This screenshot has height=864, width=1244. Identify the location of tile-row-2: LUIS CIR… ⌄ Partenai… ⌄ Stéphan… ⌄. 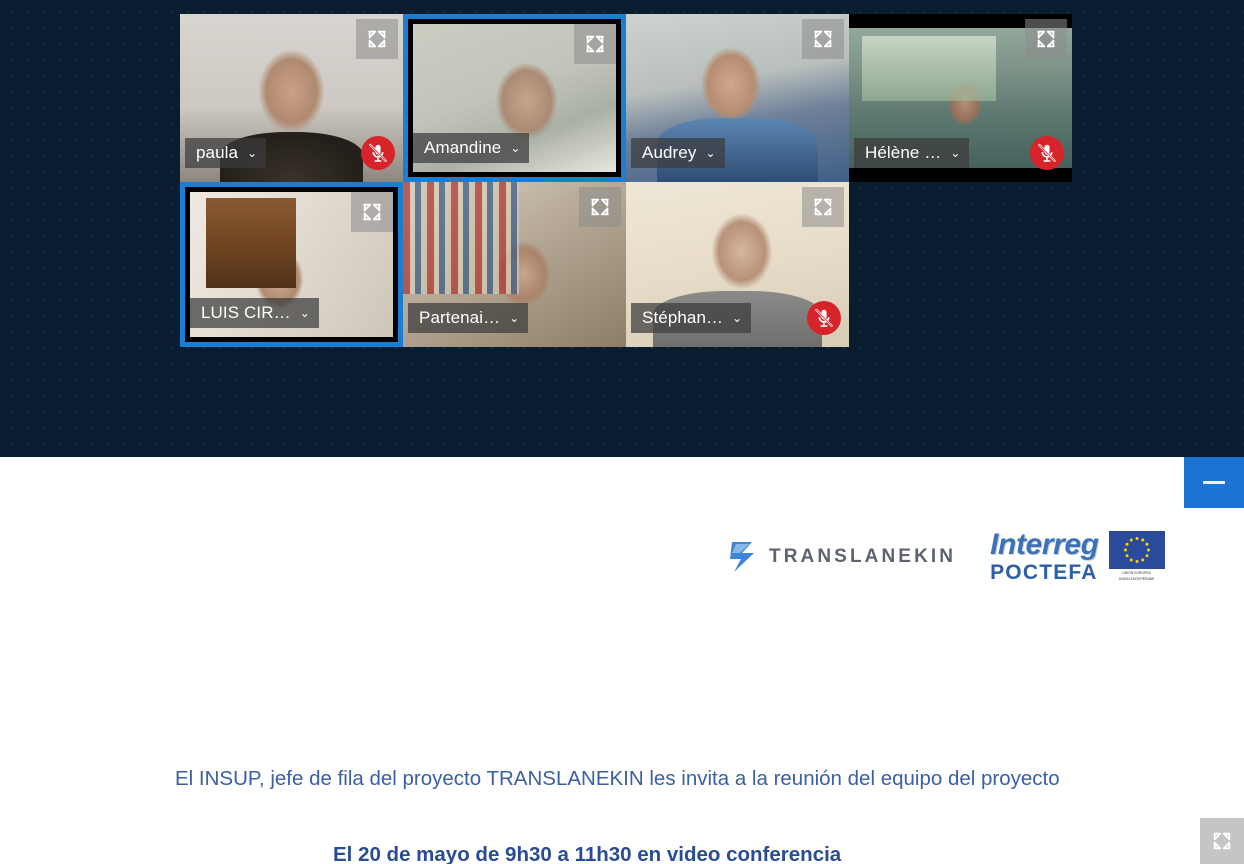
(626, 264).